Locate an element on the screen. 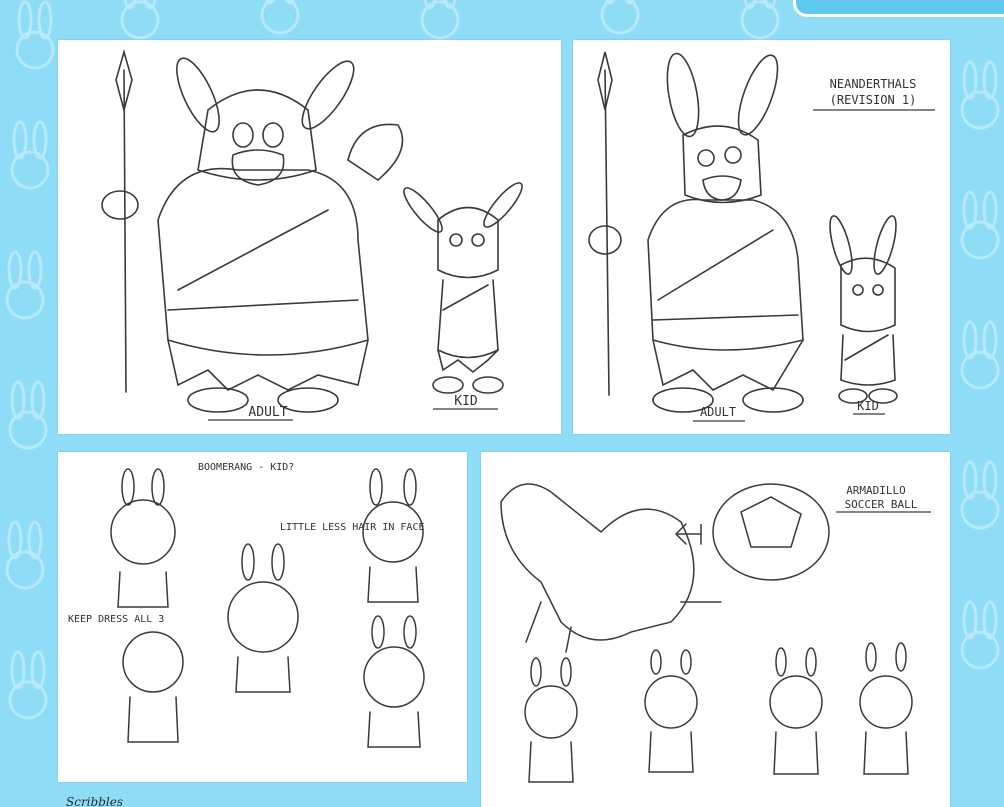  sketch-4-title-line1: ARMADILLO is located at coordinates (876, 490).